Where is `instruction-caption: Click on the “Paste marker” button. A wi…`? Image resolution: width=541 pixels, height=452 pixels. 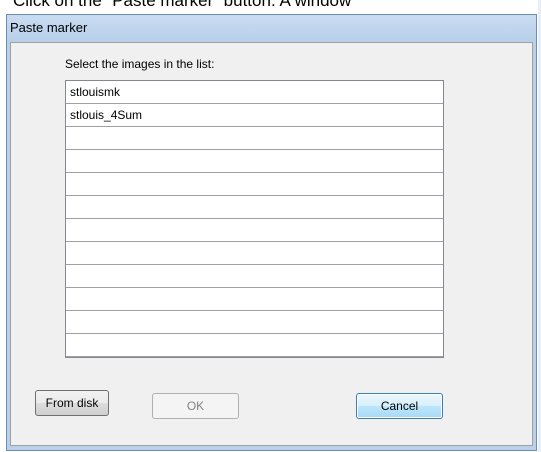 instruction-caption: Click on the “Paste marker” button. A wi… is located at coordinates (182, 5).